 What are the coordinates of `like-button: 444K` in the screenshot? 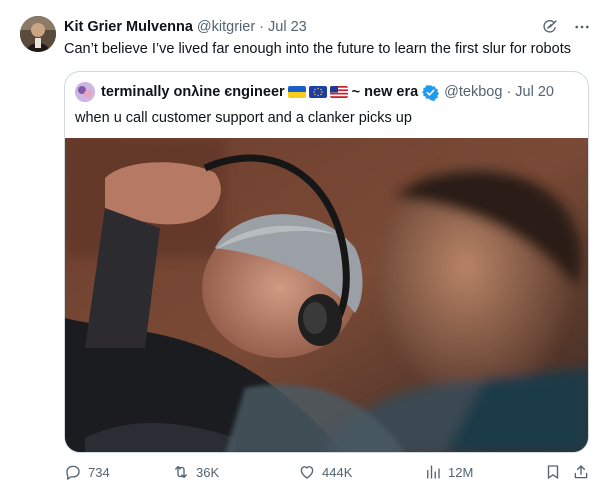 It's located at (325, 472).